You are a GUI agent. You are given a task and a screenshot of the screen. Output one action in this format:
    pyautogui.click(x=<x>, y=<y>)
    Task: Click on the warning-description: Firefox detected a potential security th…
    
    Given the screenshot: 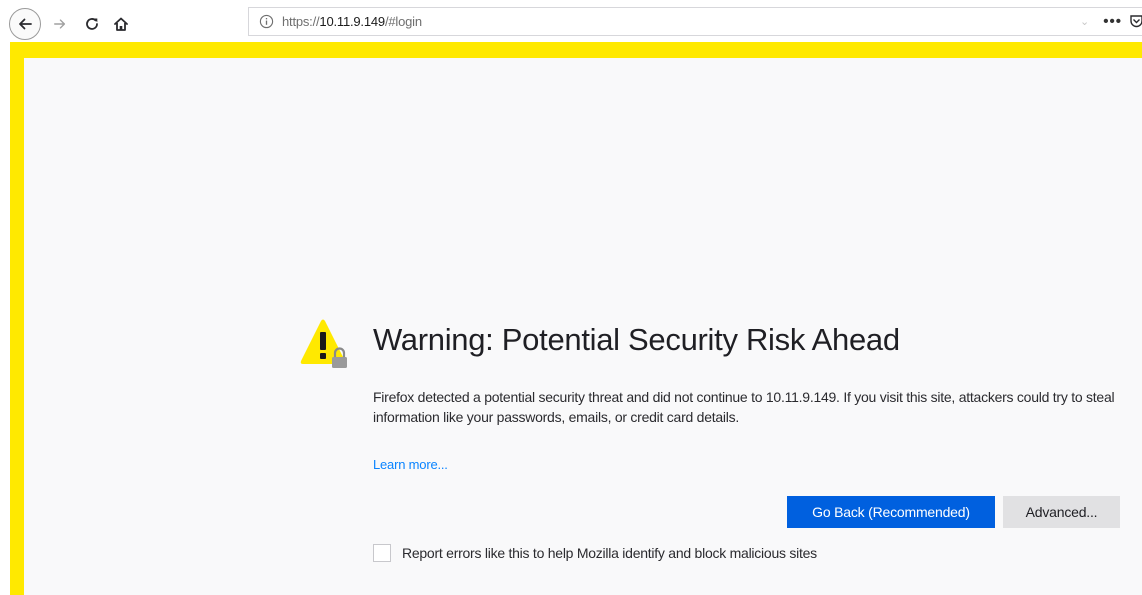 What is the action you would take?
    pyautogui.click(x=744, y=407)
    